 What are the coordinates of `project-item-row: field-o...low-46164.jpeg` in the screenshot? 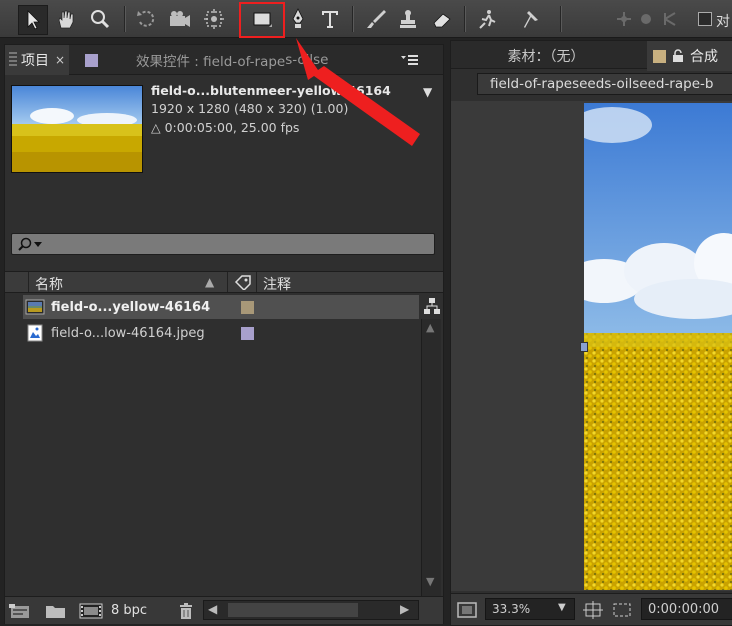 It's located at (221, 333).